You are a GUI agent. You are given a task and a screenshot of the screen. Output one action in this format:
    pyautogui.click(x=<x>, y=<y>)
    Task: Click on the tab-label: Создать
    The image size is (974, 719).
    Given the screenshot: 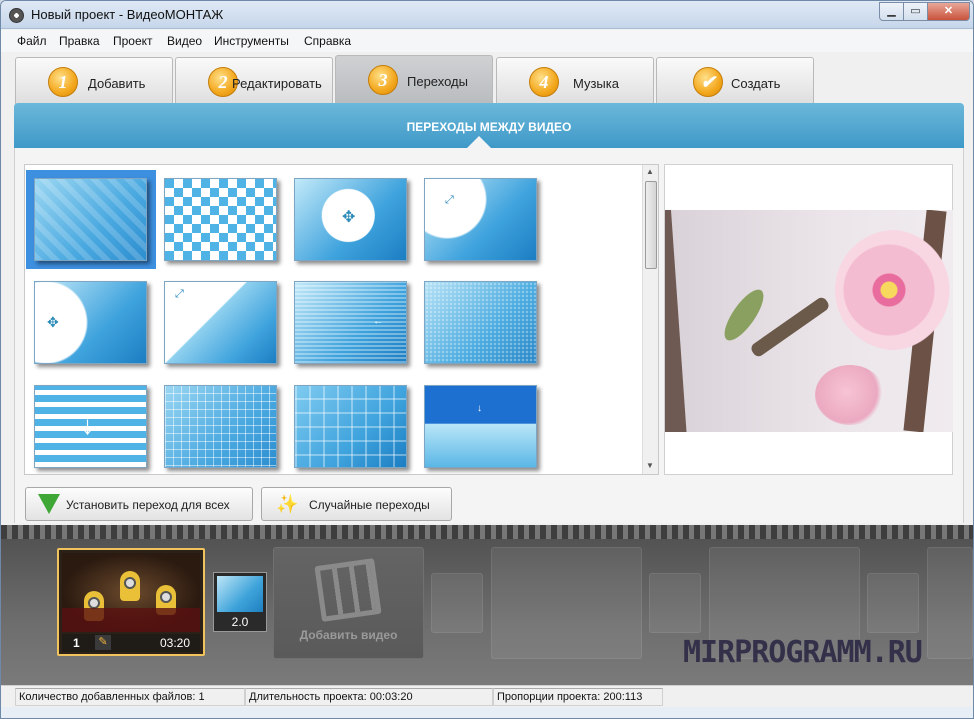 What is the action you would take?
    pyautogui.click(x=756, y=83)
    